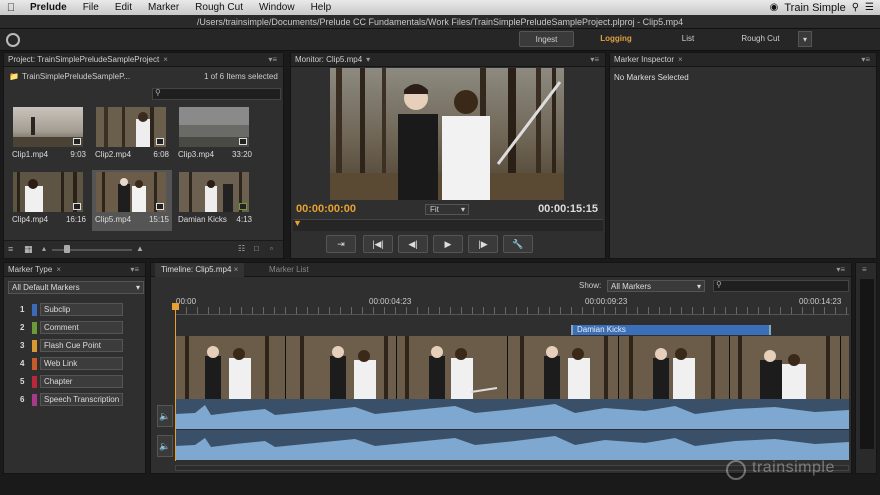 Image resolution: width=880 pixels, height=495 pixels. Describe the element at coordinates (34, 328) in the screenshot. I see `color-swatch` at that location.